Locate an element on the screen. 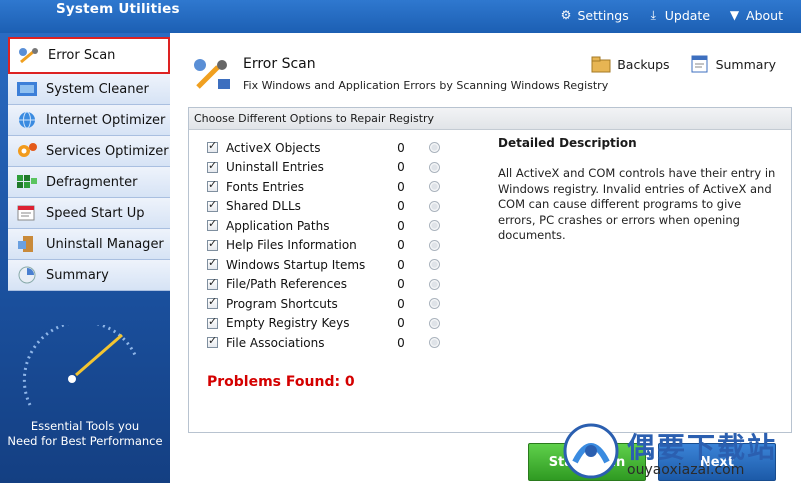 The width and height of the screenshot is (801, 483). settings-link: ⚙ Settings is located at coordinates (594, 15).